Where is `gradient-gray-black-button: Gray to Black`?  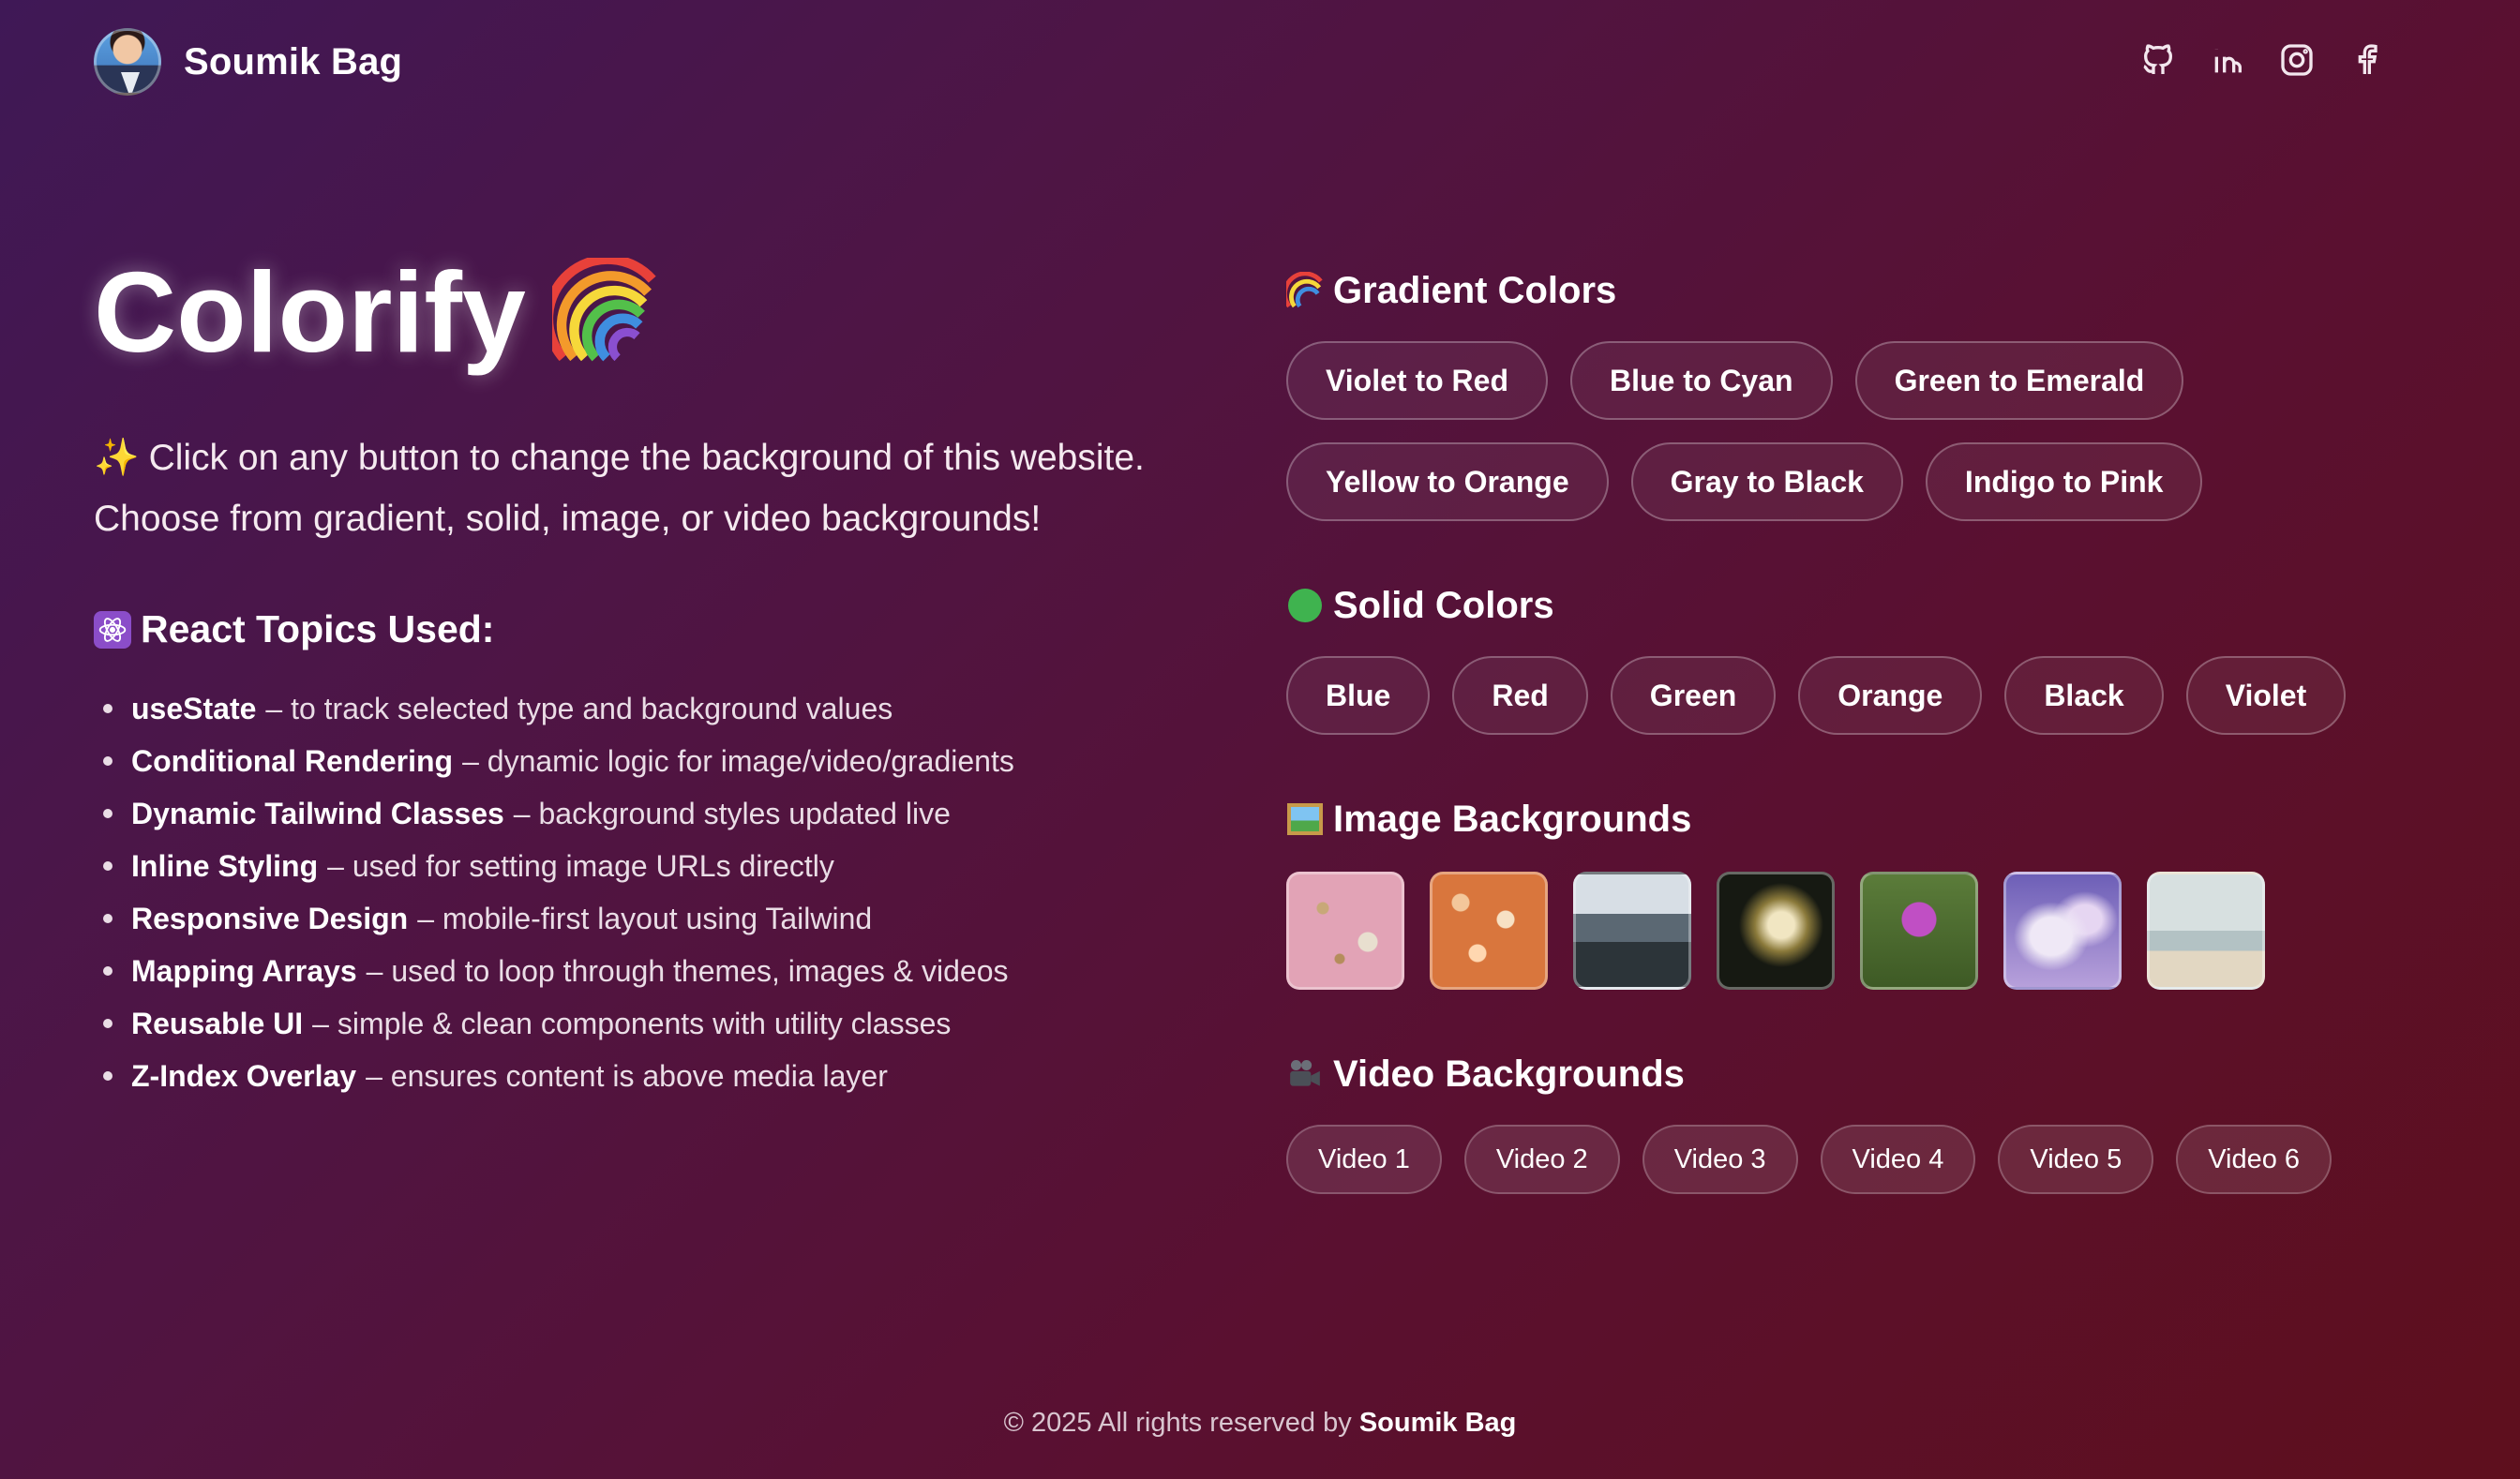 gradient-gray-black-button: Gray to Black is located at coordinates (1766, 481).